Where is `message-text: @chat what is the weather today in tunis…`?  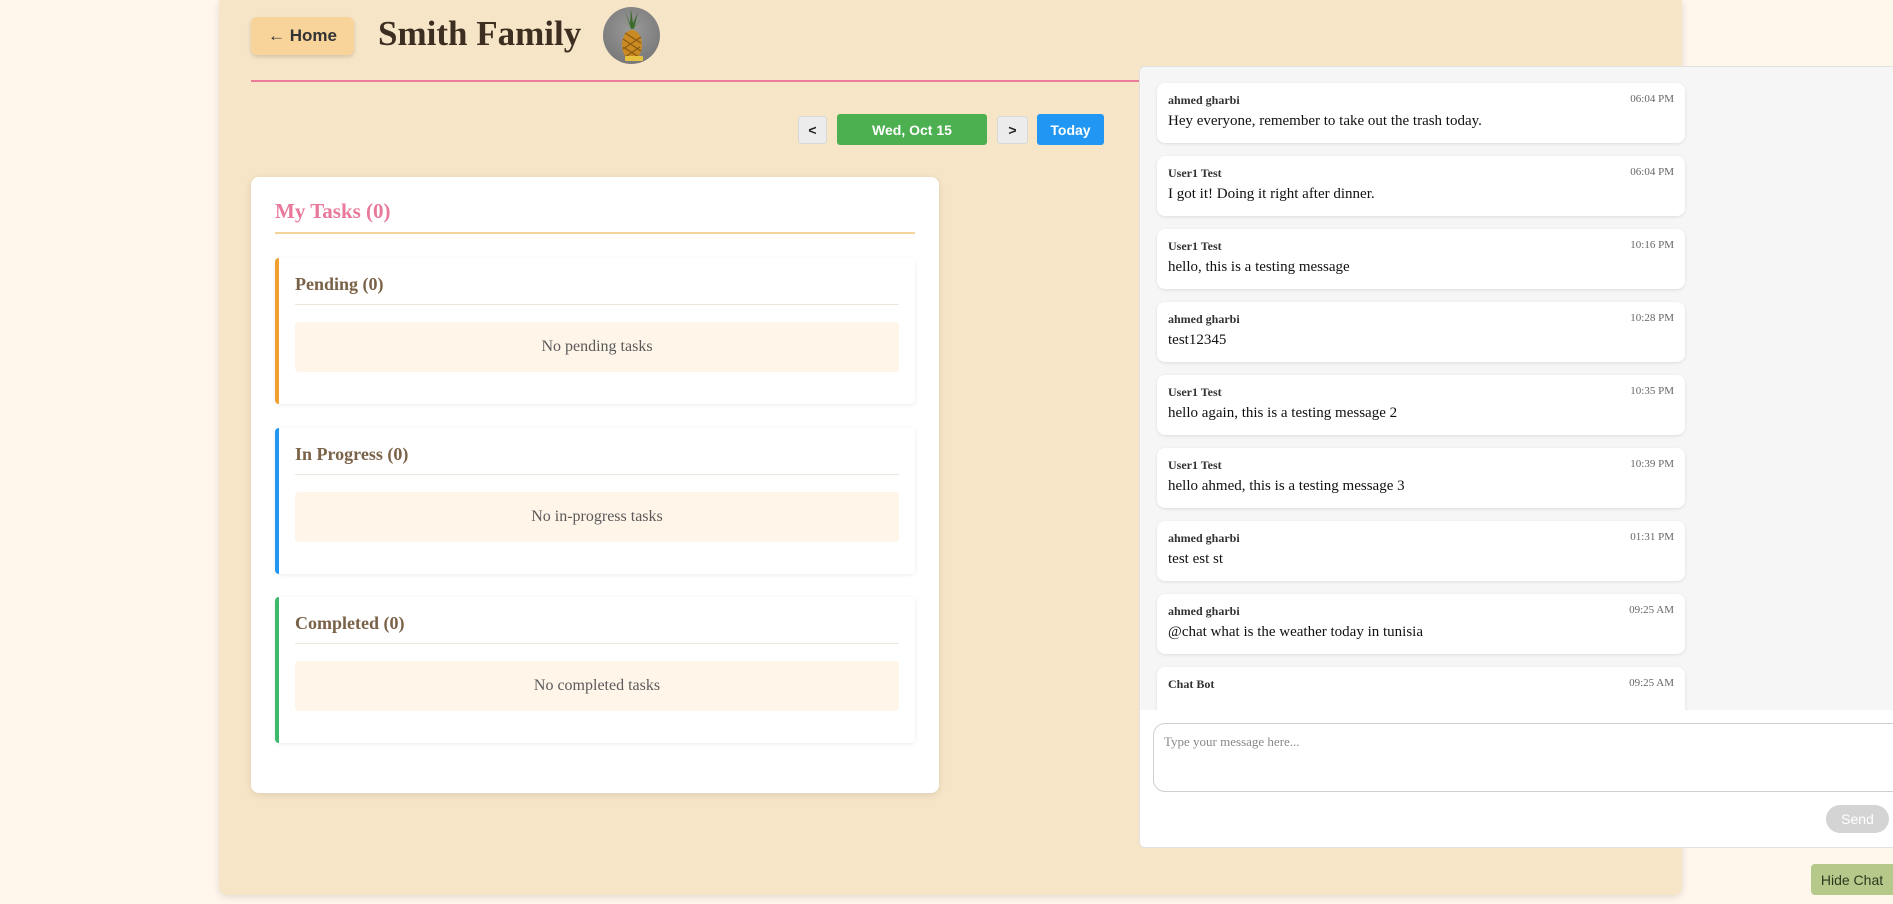 message-text: @chat what is the weather today in tunis… is located at coordinates (1295, 632).